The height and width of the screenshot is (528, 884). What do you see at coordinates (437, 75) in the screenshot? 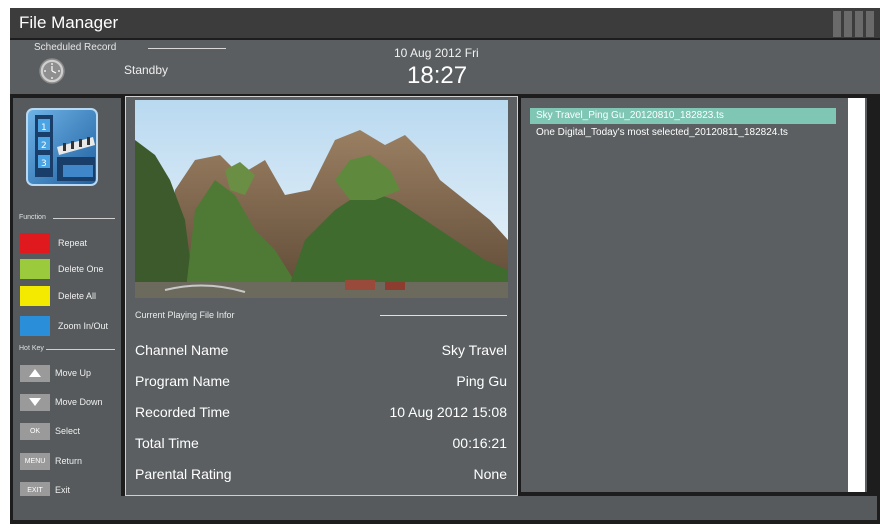
I see `current-time: 18:27` at bounding box center [437, 75].